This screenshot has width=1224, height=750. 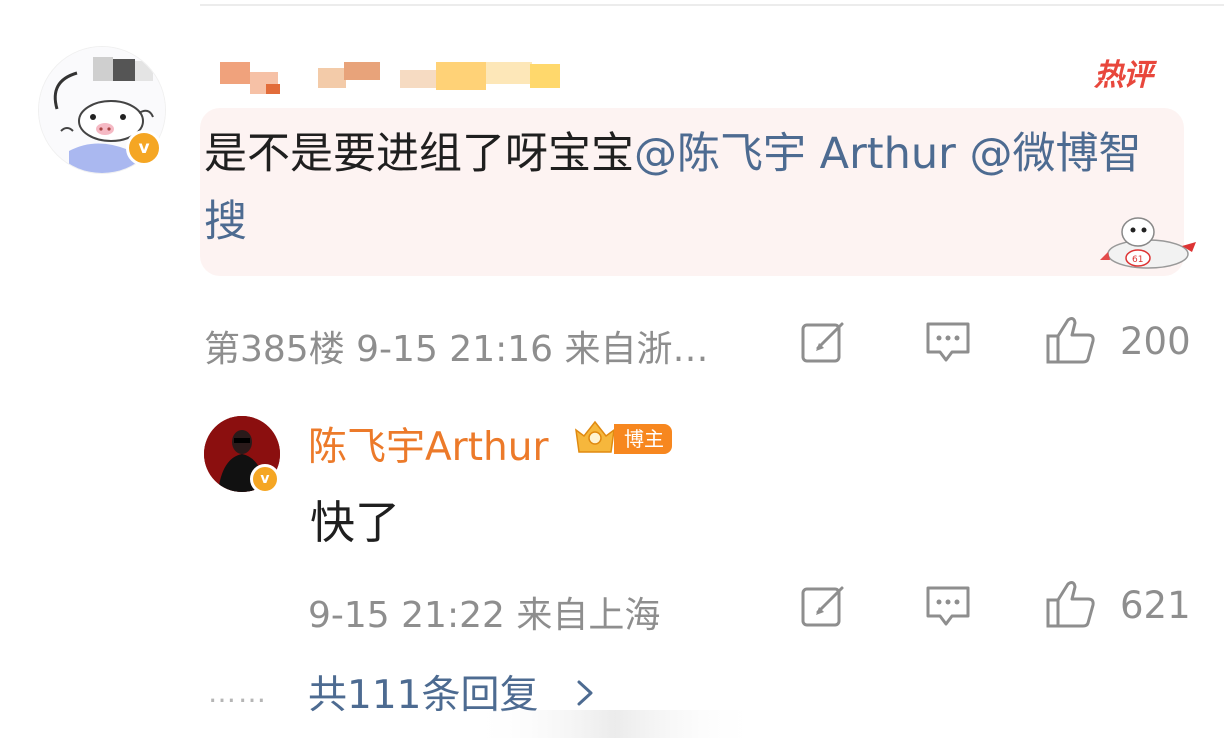 I want to click on reply-like-count: 621, so click(x=1155, y=605).